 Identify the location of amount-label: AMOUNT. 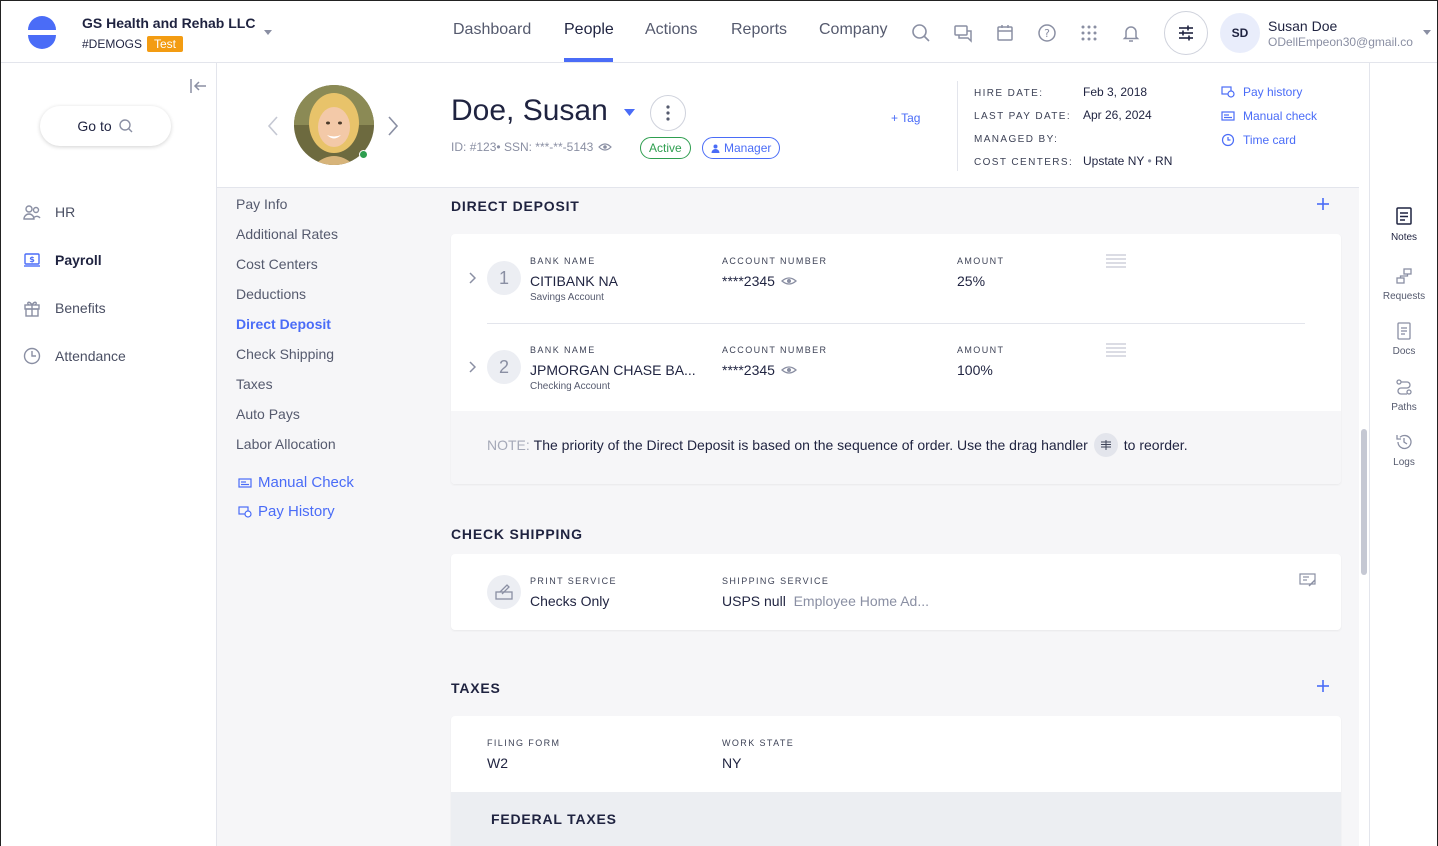
(981, 350).